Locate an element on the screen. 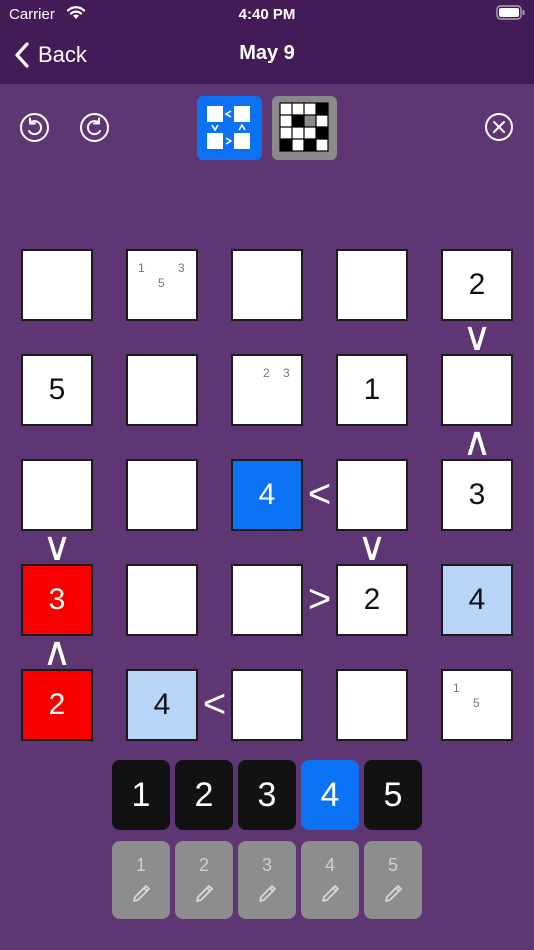 The width and height of the screenshot is (534, 950). number-button-5: 5 is located at coordinates (393, 795).